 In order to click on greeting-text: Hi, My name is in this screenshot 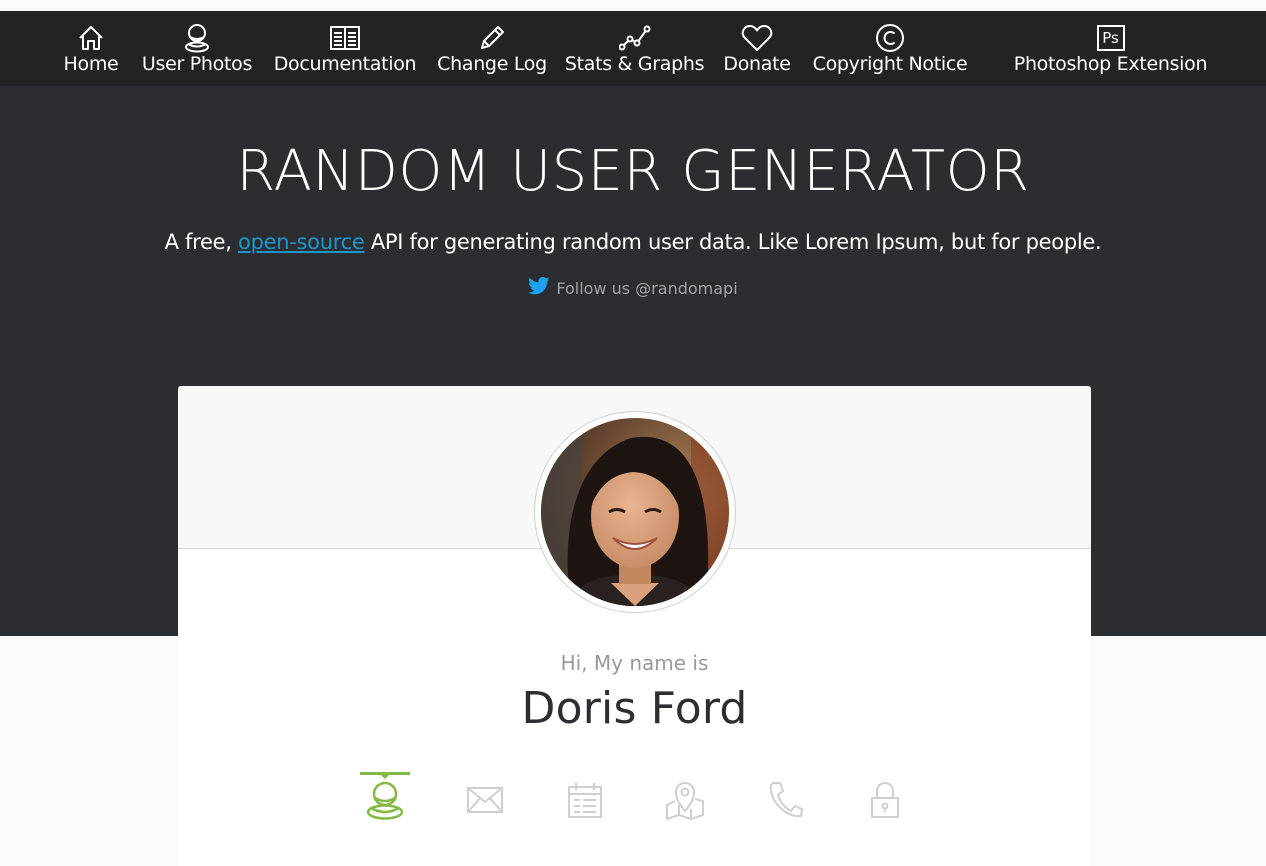, I will do `click(634, 663)`.